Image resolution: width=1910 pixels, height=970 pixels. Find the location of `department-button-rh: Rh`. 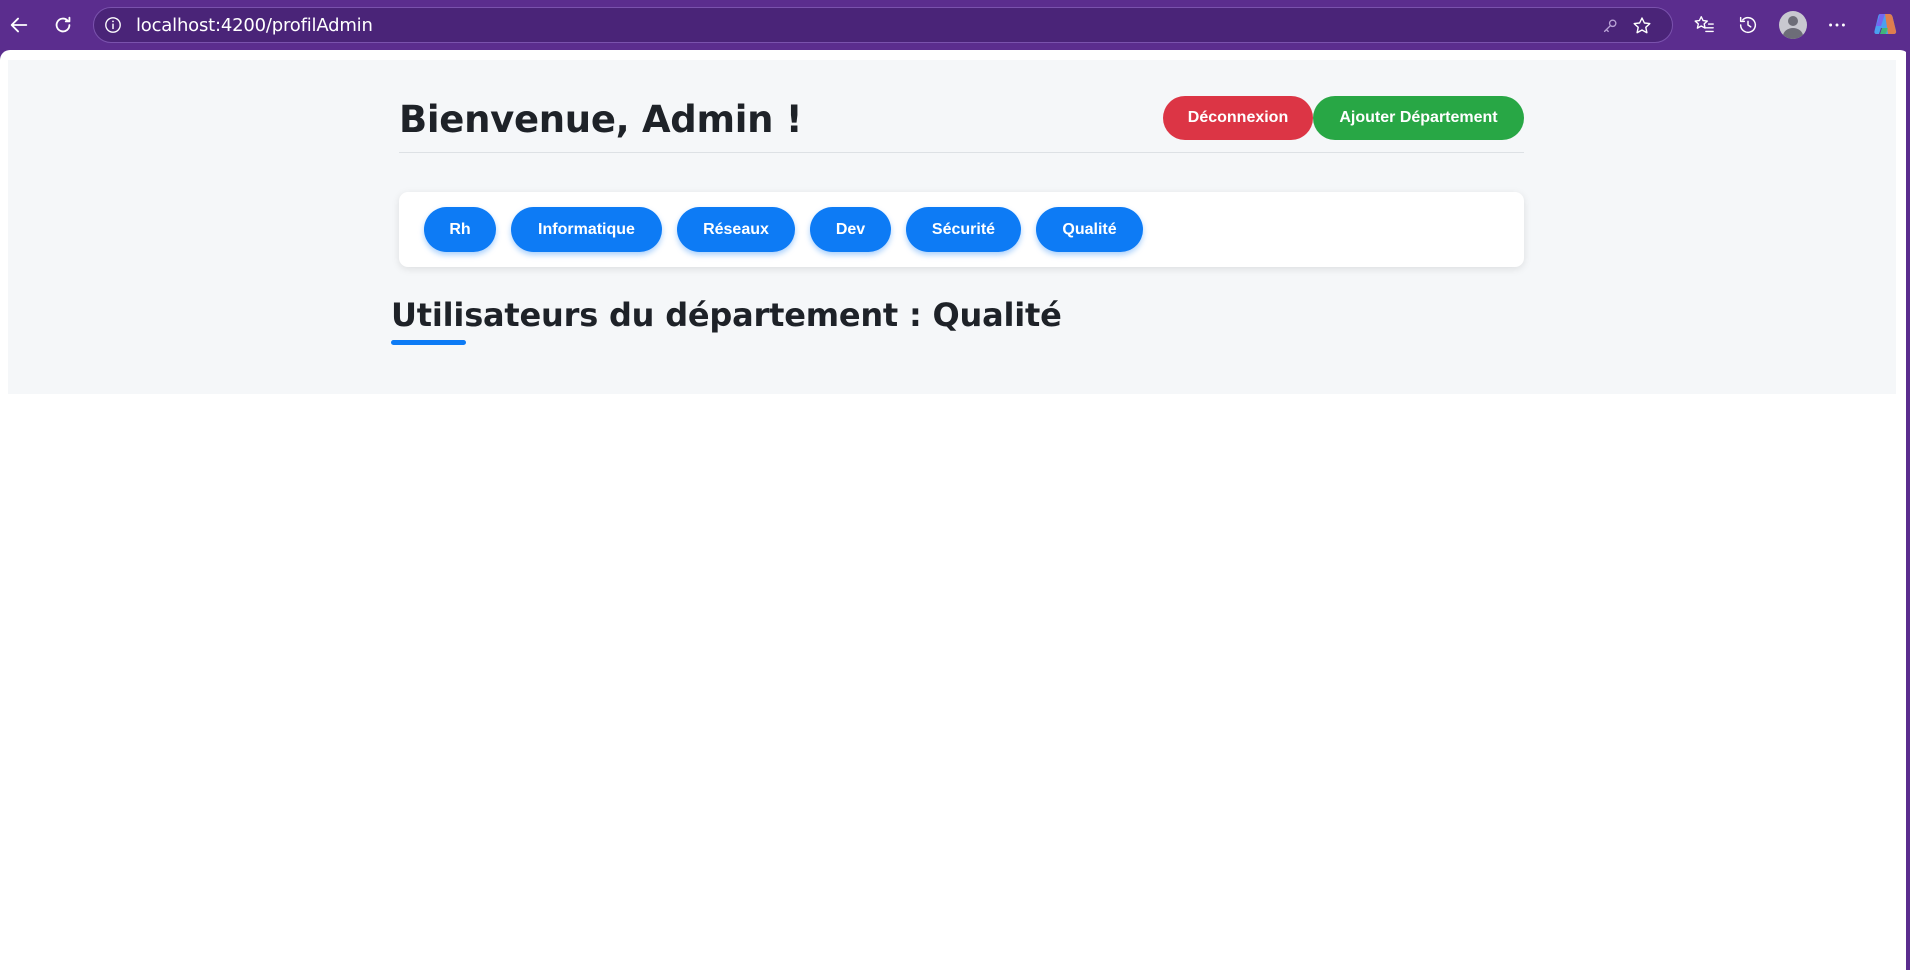

department-button-rh: Rh is located at coordinates (460, 229).